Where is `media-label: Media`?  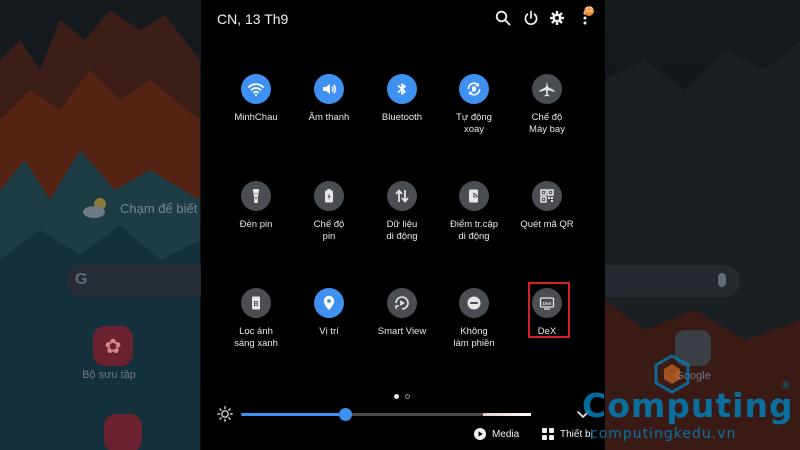
media-label: Media is located at coordinates (506, 434).